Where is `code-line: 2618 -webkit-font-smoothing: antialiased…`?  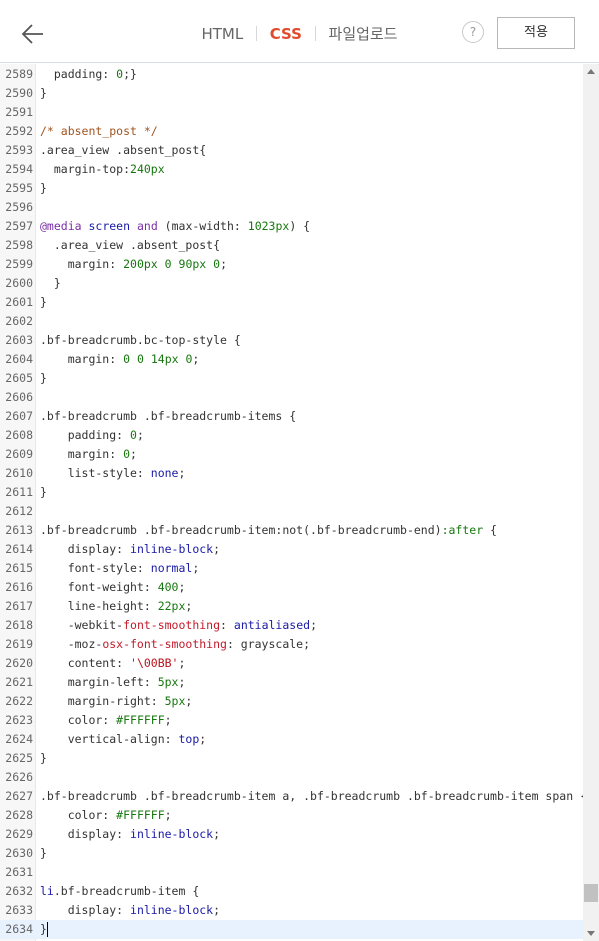
code-line: 2618 -webkit-font-smoothing: antialiased… is located at coordinates (291, 625).